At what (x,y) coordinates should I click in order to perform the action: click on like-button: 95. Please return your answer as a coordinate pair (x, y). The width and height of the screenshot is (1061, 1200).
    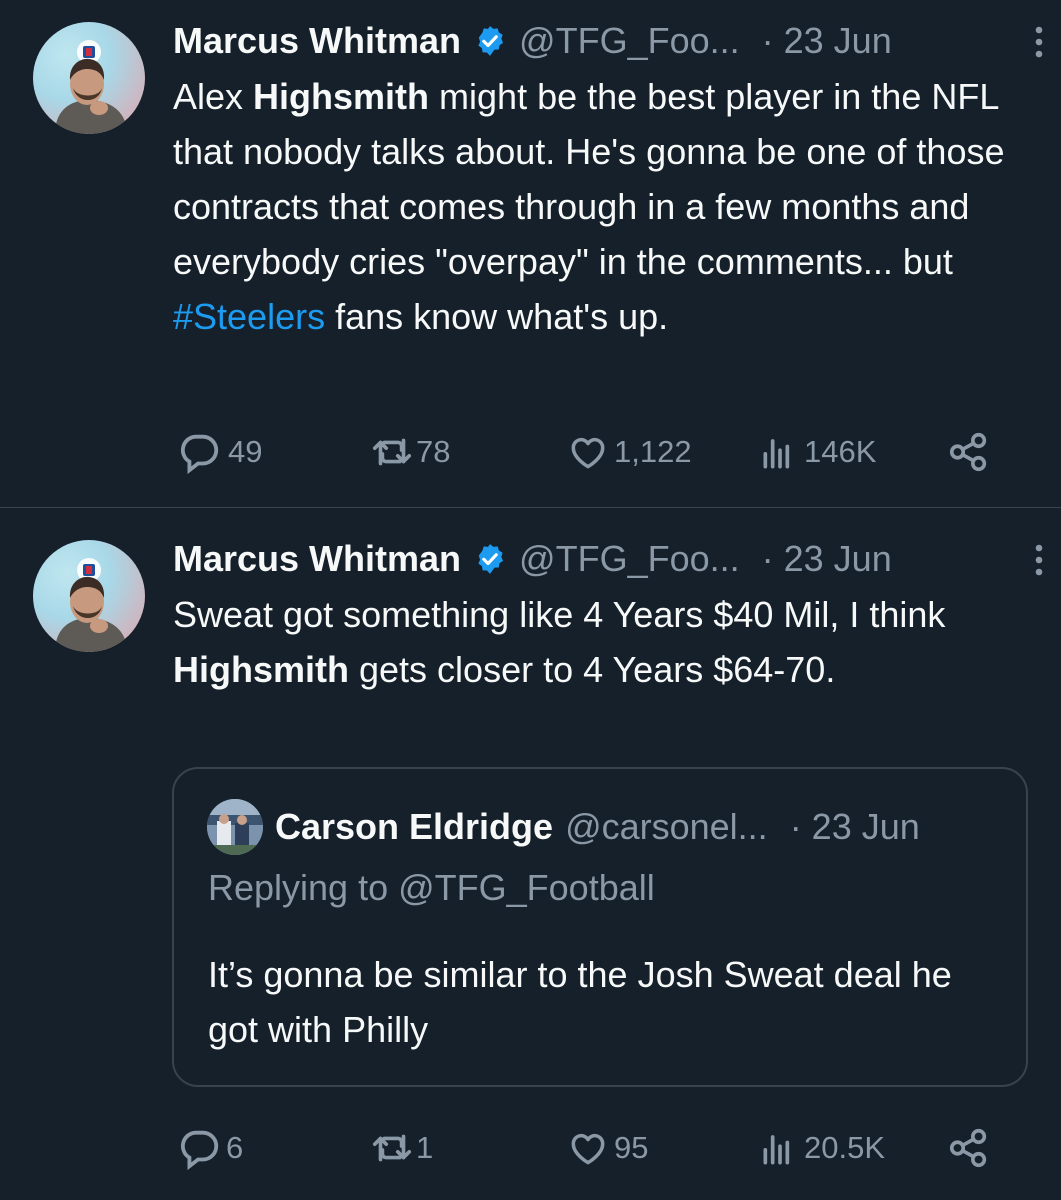
    Looking at the image, I should click on (607, 1148).